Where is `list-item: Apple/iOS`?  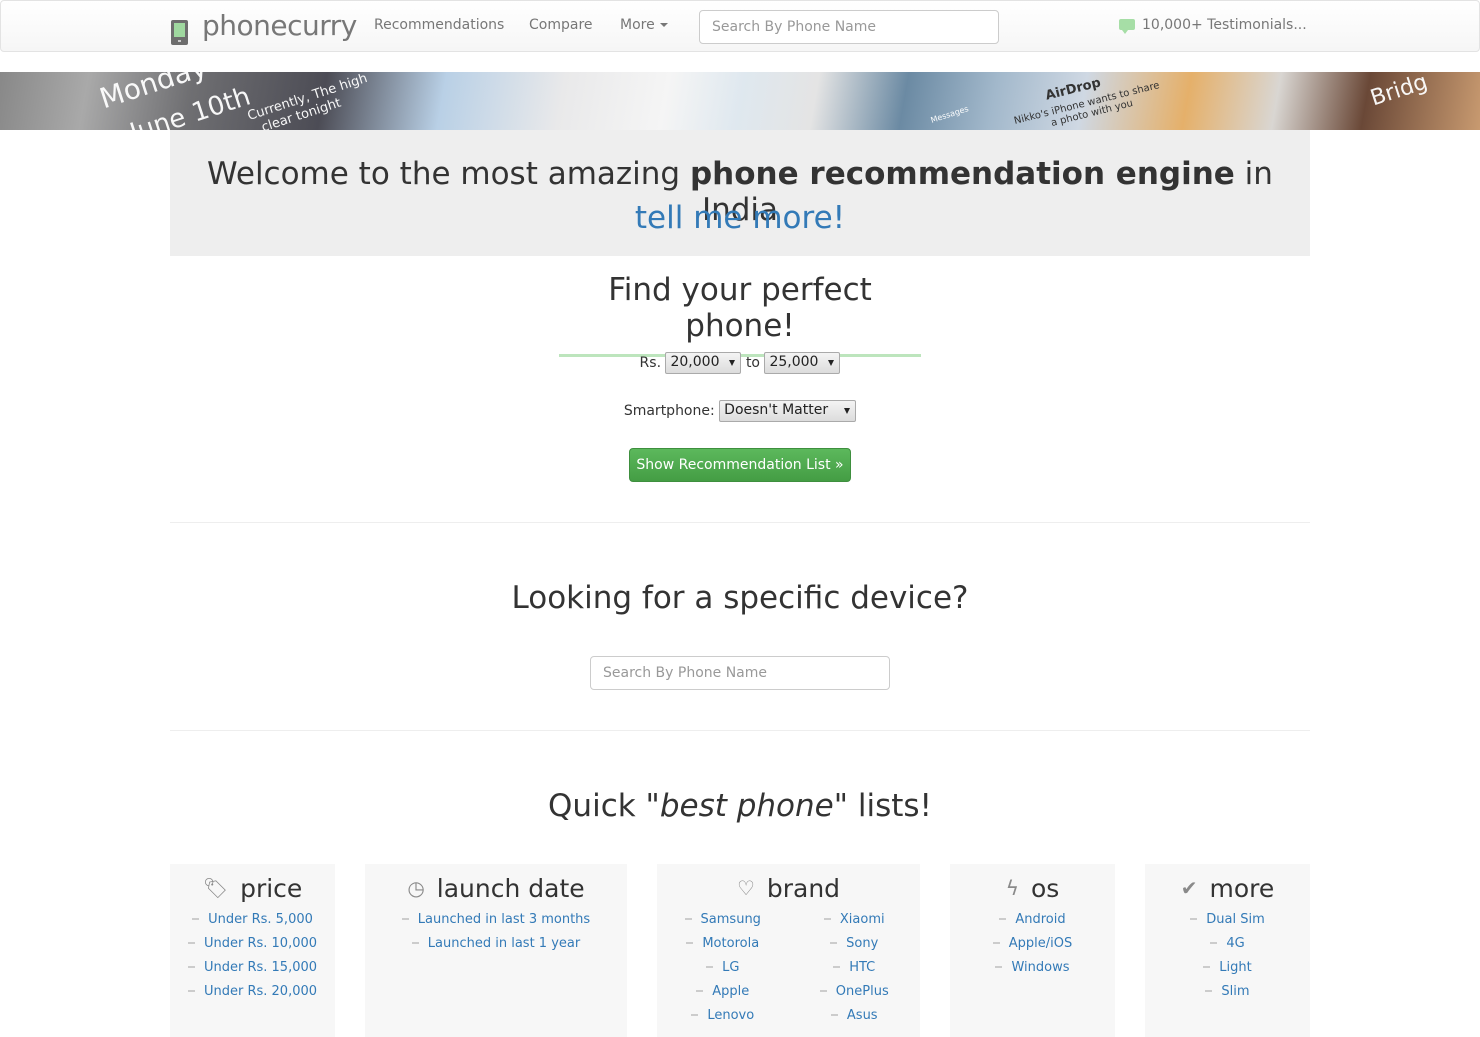 list-item: Apple/iOS is located at coordinates (1032, 944).